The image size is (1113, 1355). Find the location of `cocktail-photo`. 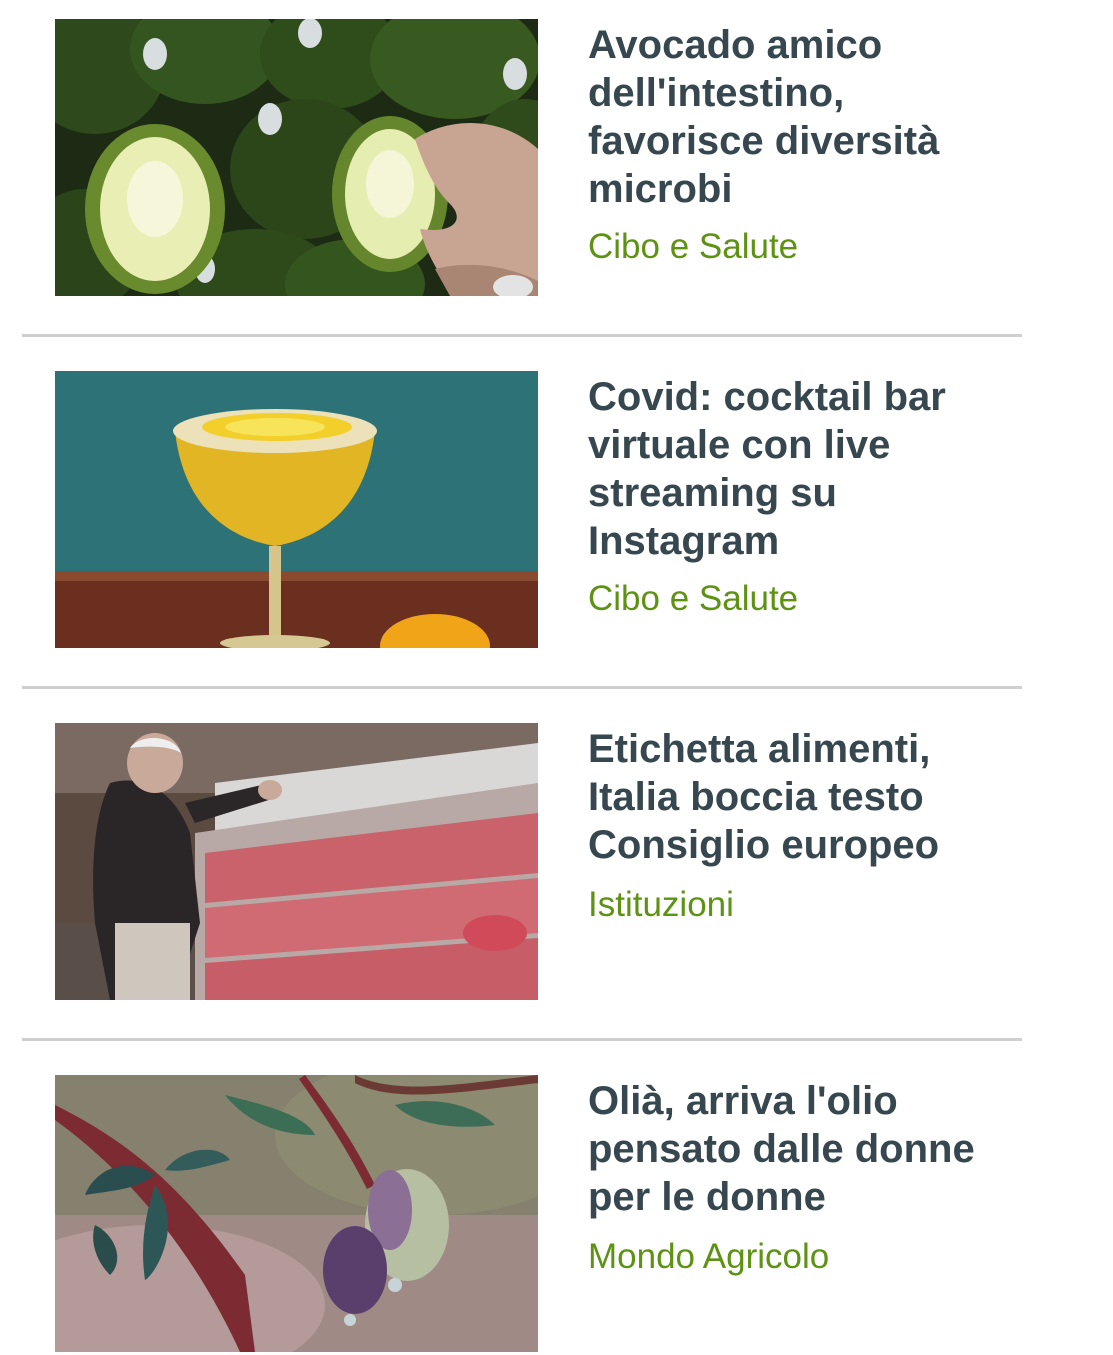

cocktail-photo is located at coordinates (296, 509).